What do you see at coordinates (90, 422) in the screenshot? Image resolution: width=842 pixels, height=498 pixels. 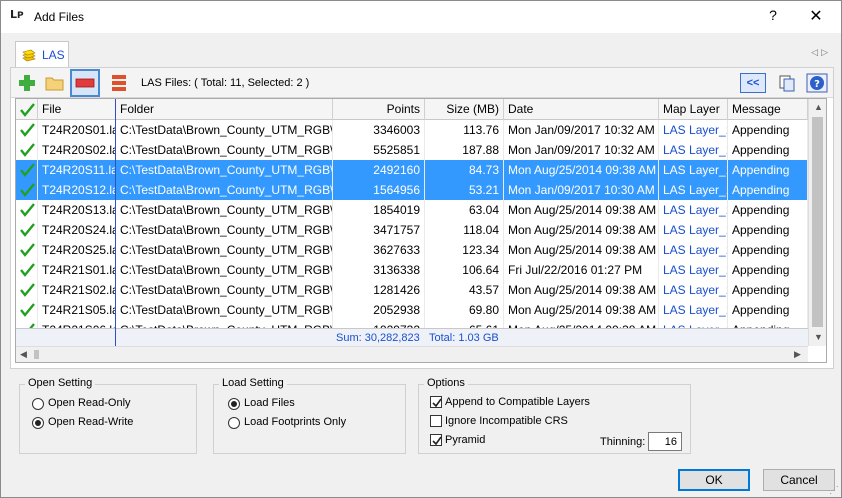 I see `open-read-write-label: Open Read-Write` at bounding box center [90, 422].